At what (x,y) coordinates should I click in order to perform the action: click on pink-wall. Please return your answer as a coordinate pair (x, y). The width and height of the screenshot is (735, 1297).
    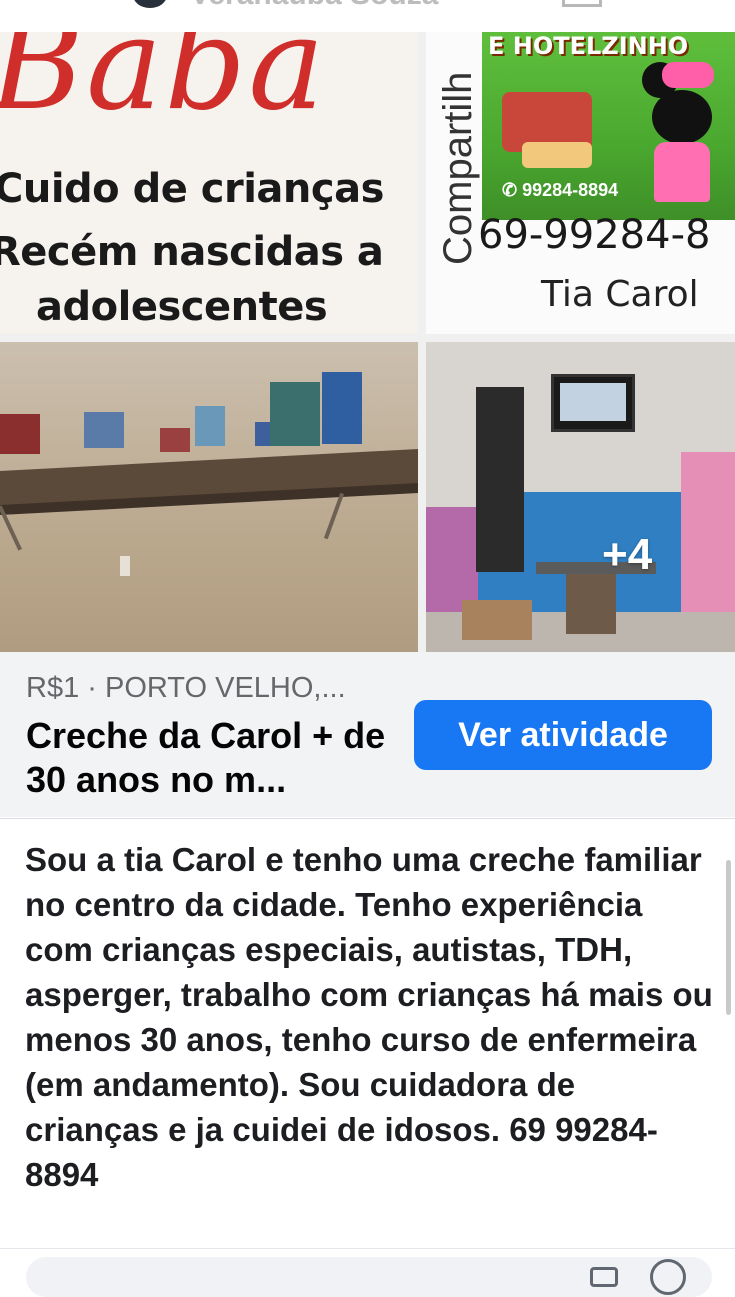
    Looking at the image, I should click on (708, 532).